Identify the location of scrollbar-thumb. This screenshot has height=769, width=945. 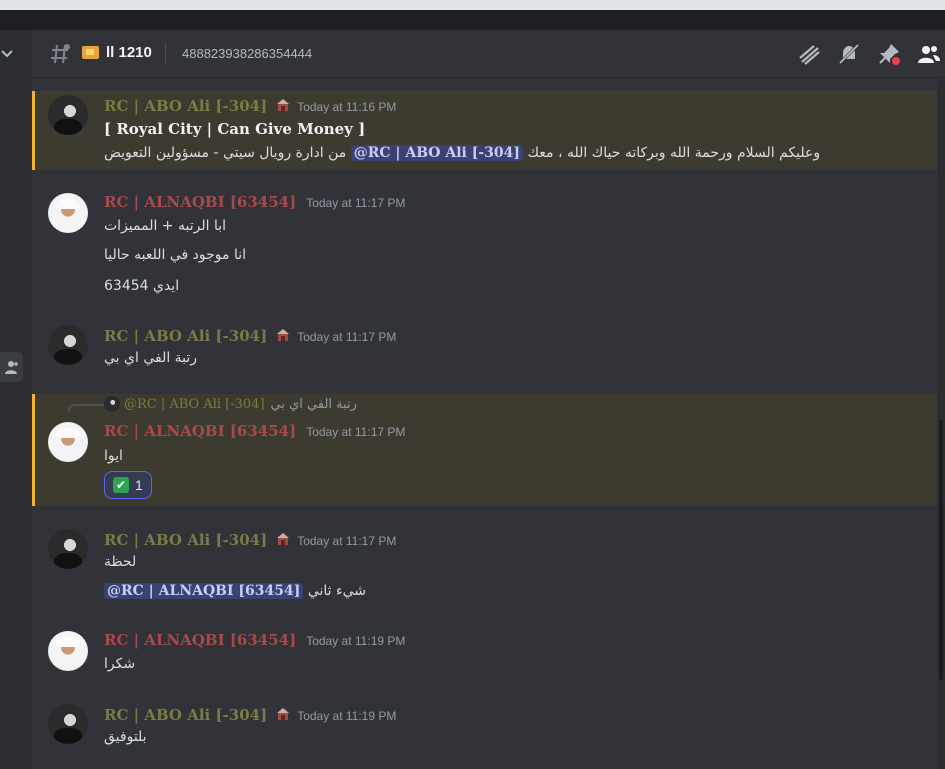
(941, 550).